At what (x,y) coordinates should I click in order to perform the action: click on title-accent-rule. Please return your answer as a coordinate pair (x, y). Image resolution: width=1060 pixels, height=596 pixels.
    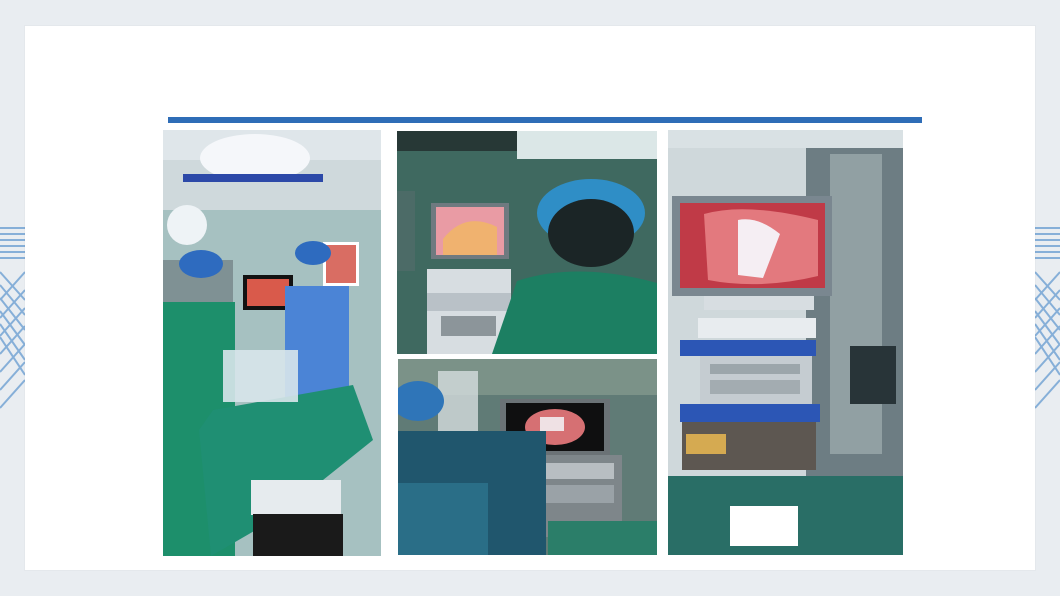
    Looking at the image, I should click on (545, 120).